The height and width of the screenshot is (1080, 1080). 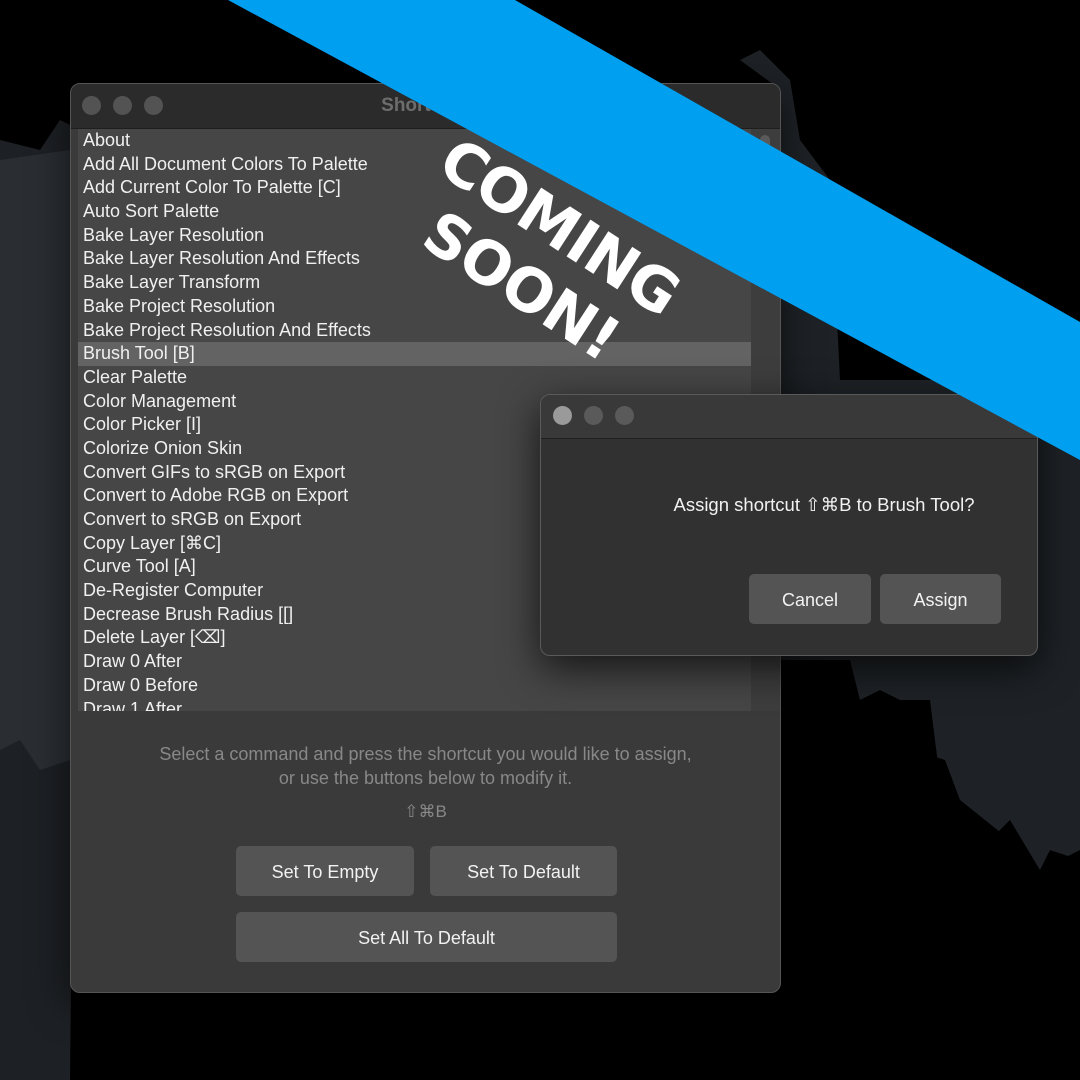 What do you see at coordinates (824, 504) in the screenshot?
I see `dialog-message: Assign shortcut ⇧⌘B to Brush Tool?` at bounding box center [824, 504].